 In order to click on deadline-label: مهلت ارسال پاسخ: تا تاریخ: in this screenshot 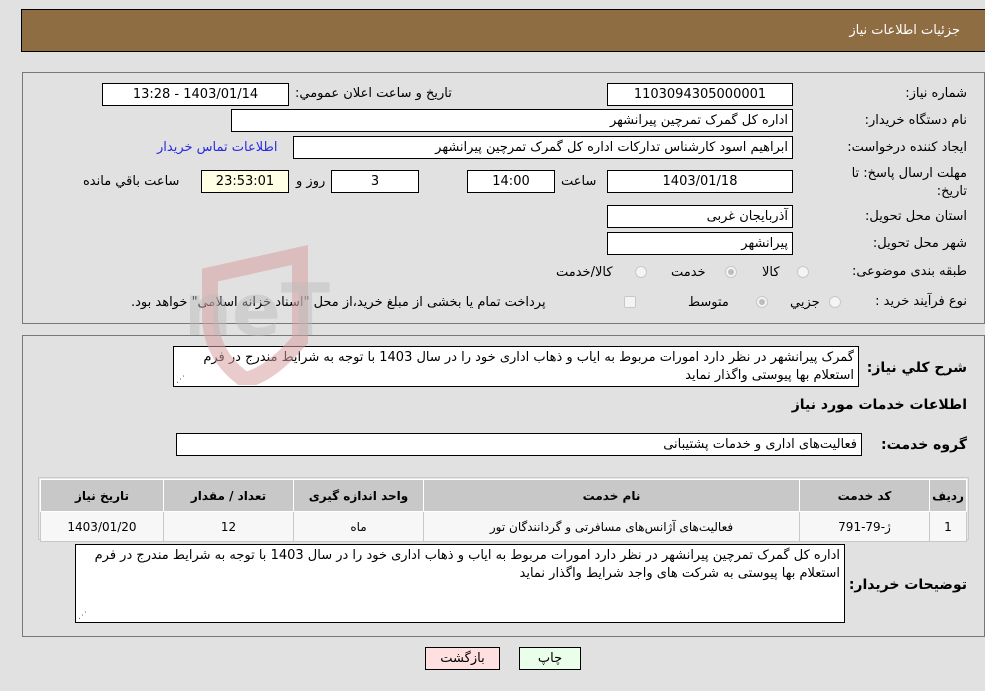, I will do `click(909, 182)`.